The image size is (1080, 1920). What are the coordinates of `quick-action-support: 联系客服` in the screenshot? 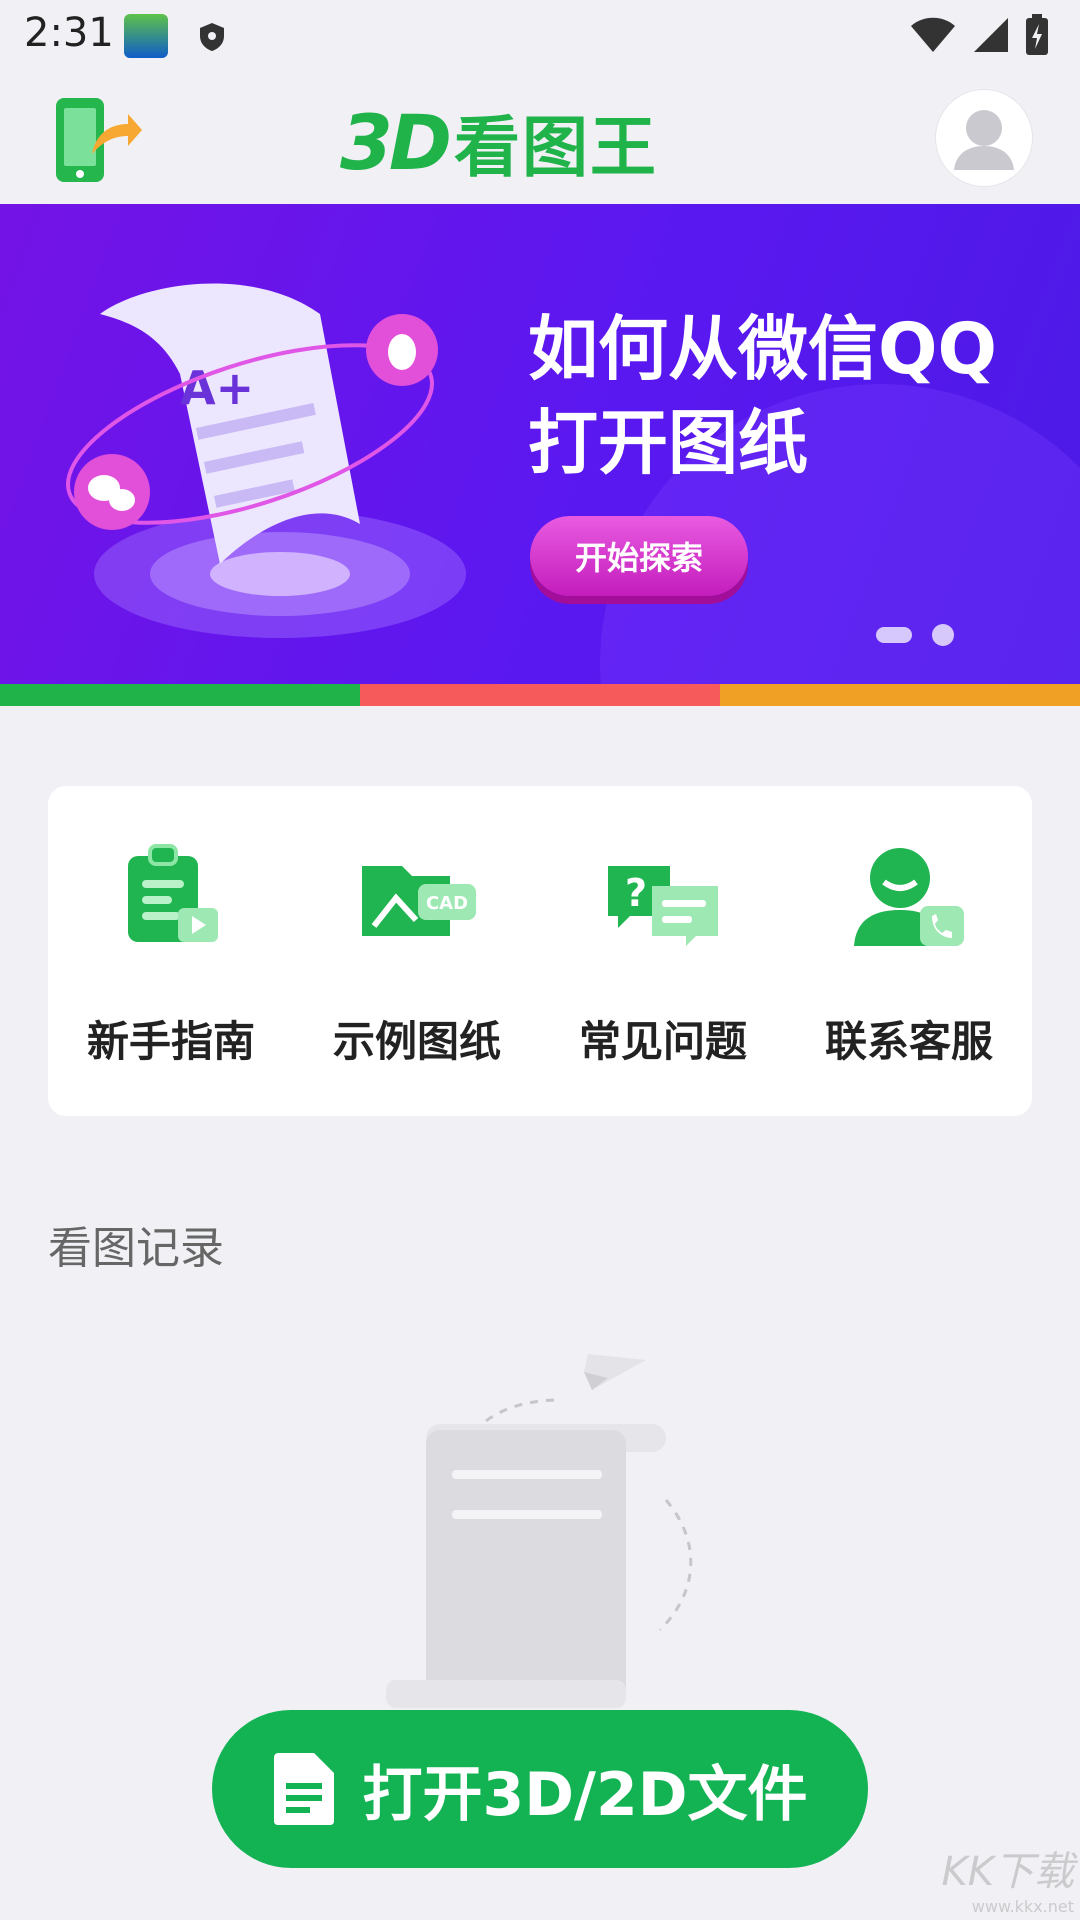 It's located at (909, 951).